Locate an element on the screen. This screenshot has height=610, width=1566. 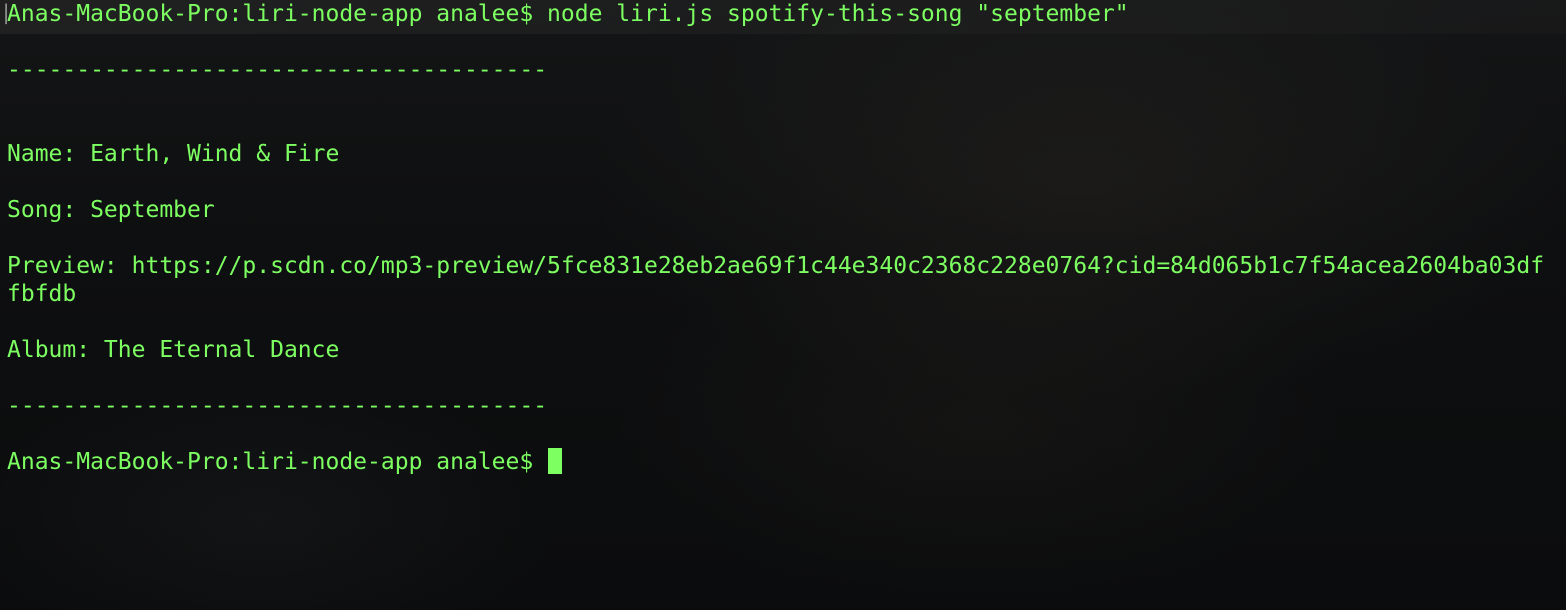
output-song: Song: September is located at coordinates (111, 210).